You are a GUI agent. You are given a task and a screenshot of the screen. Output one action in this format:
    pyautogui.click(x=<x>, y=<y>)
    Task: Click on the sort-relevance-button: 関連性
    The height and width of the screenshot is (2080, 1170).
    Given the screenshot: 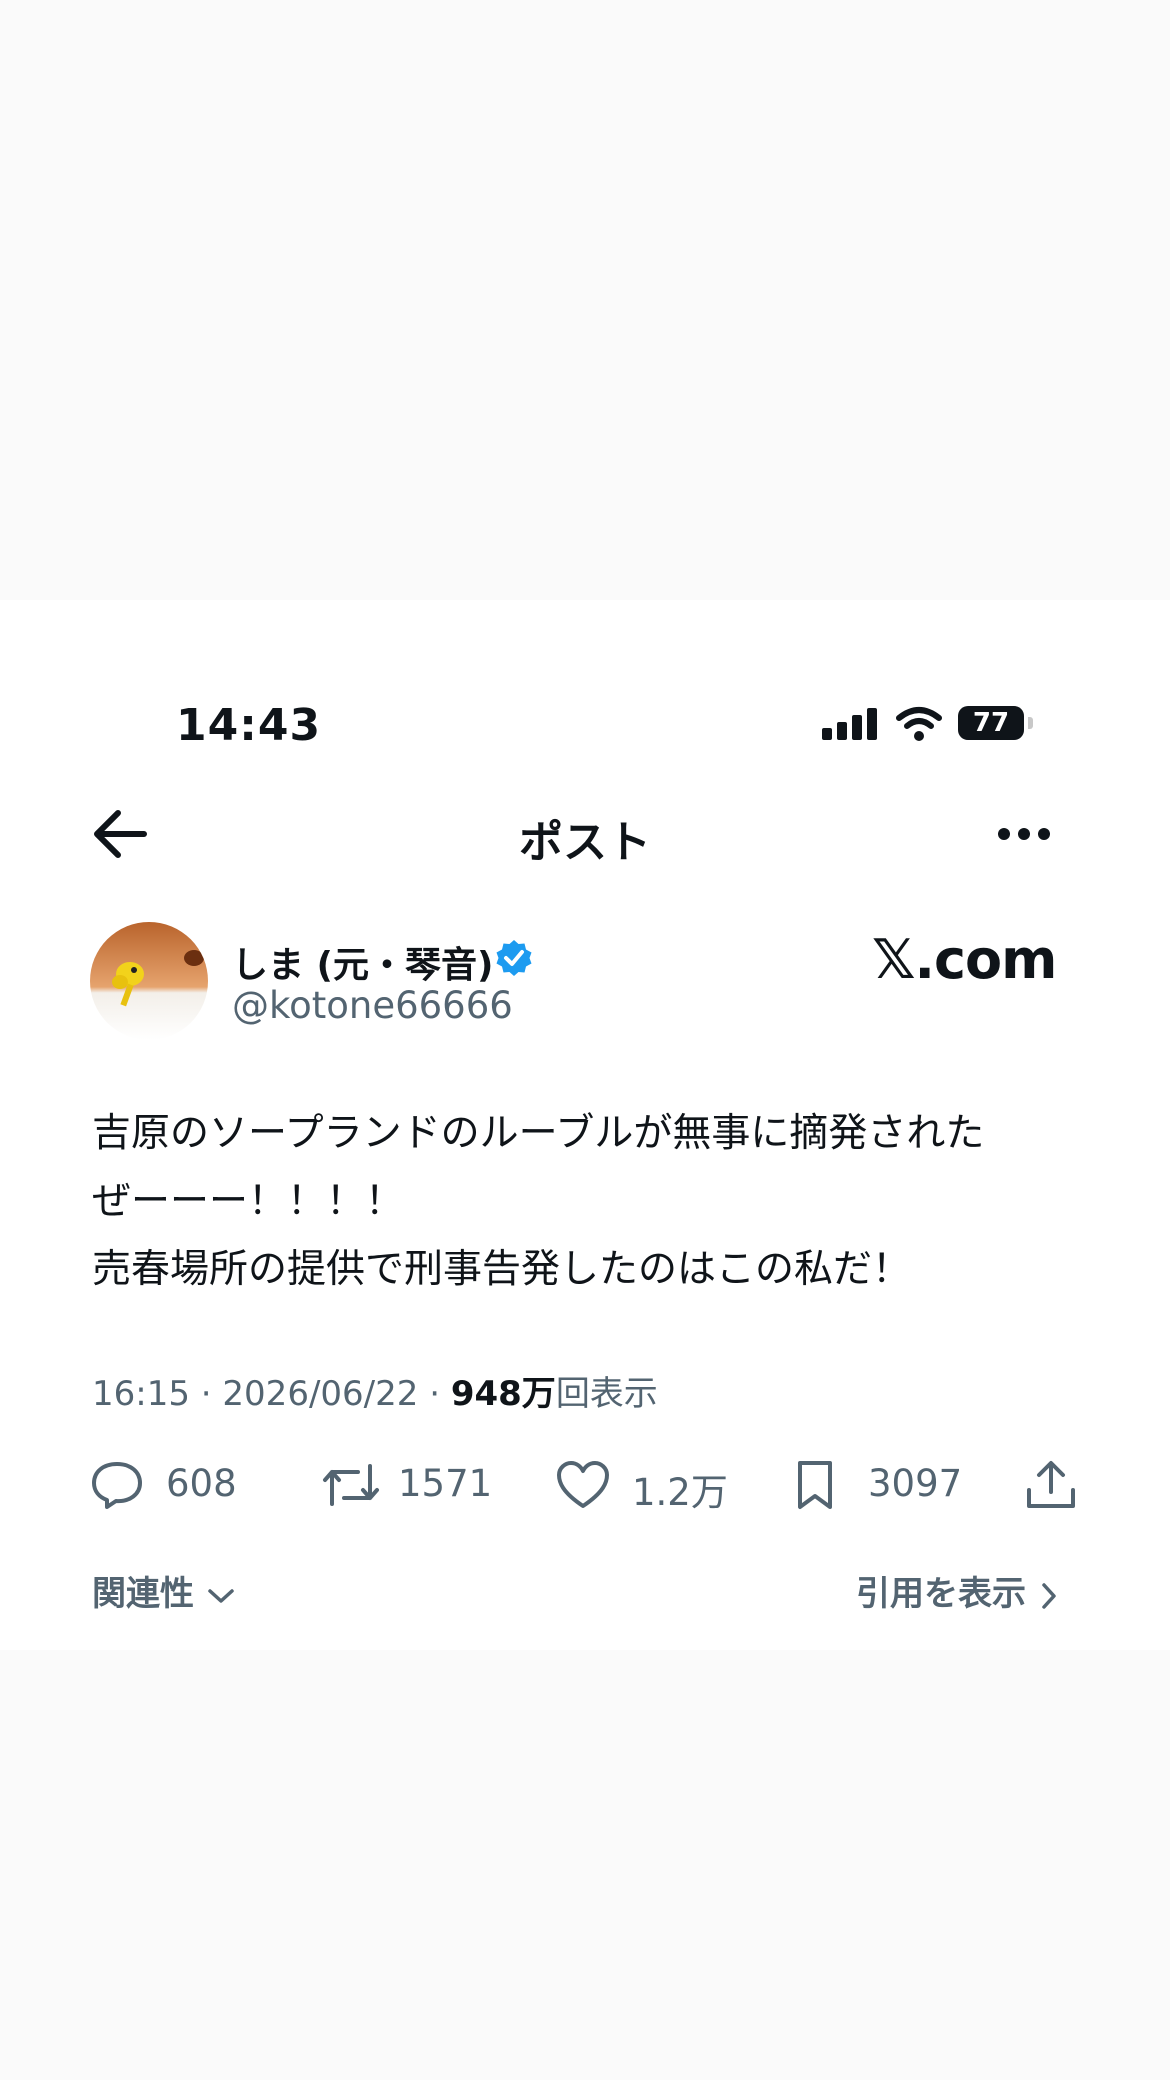 What is the action you would take?
    pyautogui.click(x=164, y=1590)
    